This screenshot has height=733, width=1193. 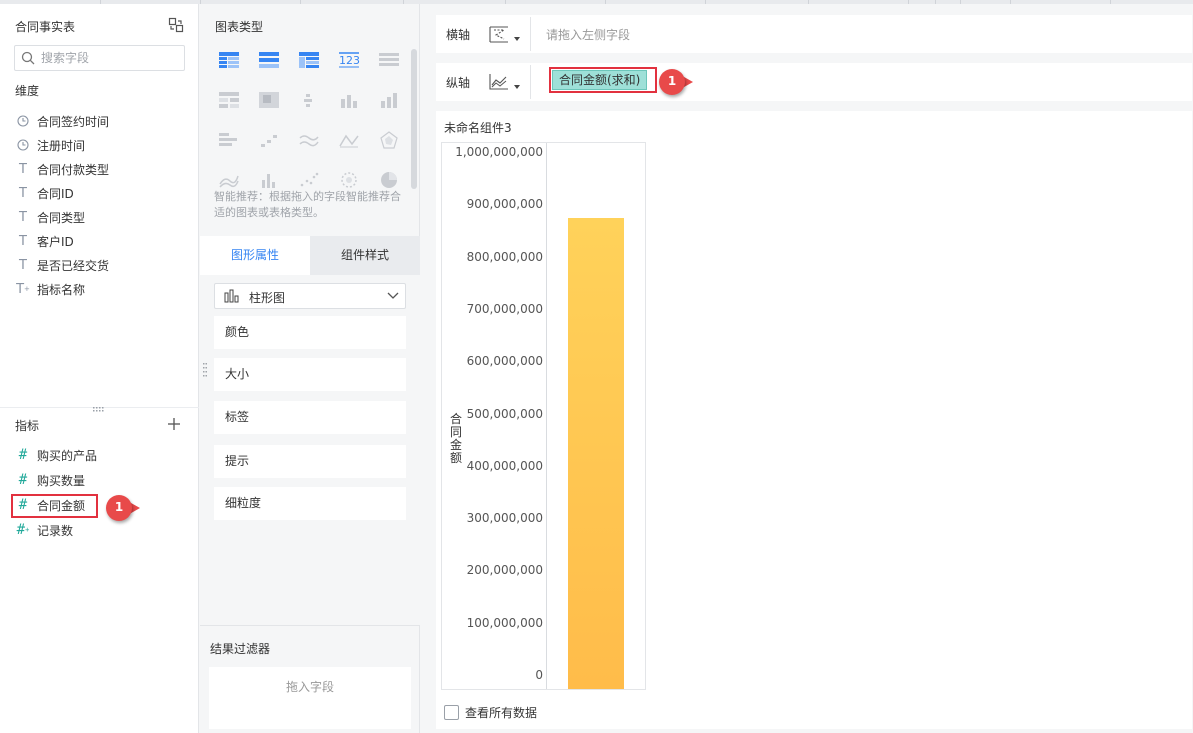 I want to click on chart-type-heatmap-icon, so click(x=269, y=100).